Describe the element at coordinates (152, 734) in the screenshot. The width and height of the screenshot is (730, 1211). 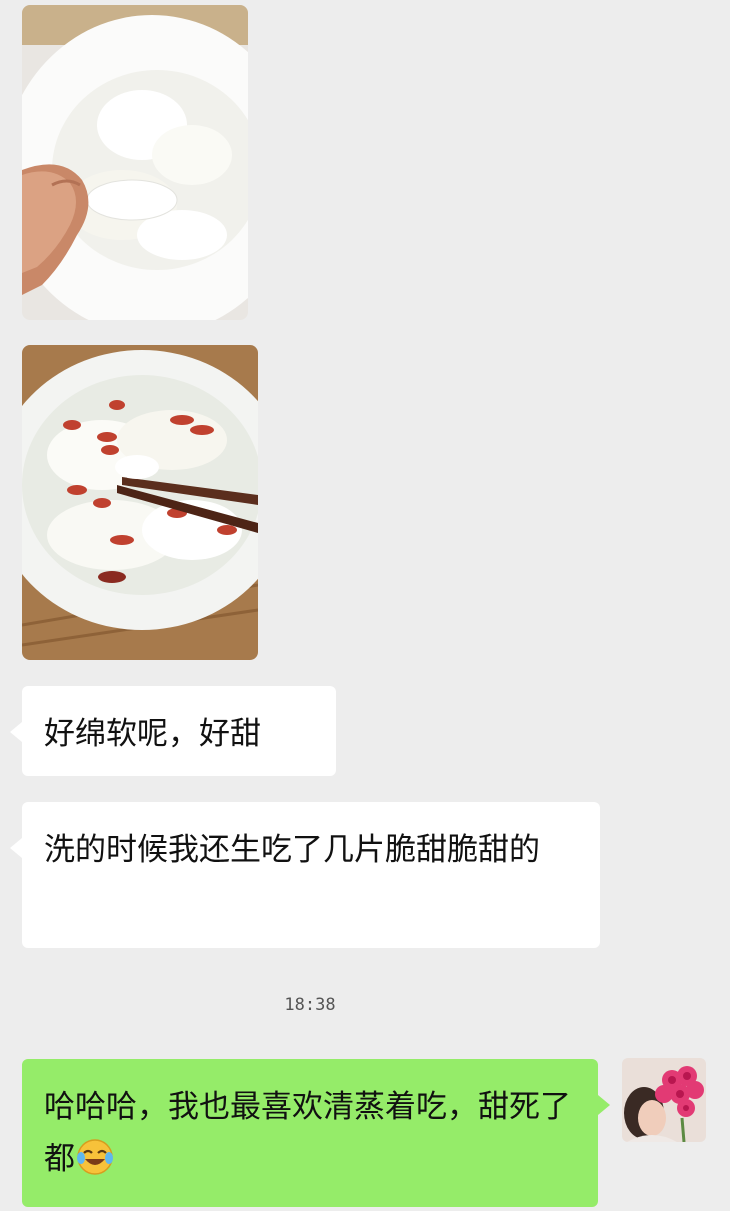
I see `message-text: 好绵软呢，好甜` at that location.